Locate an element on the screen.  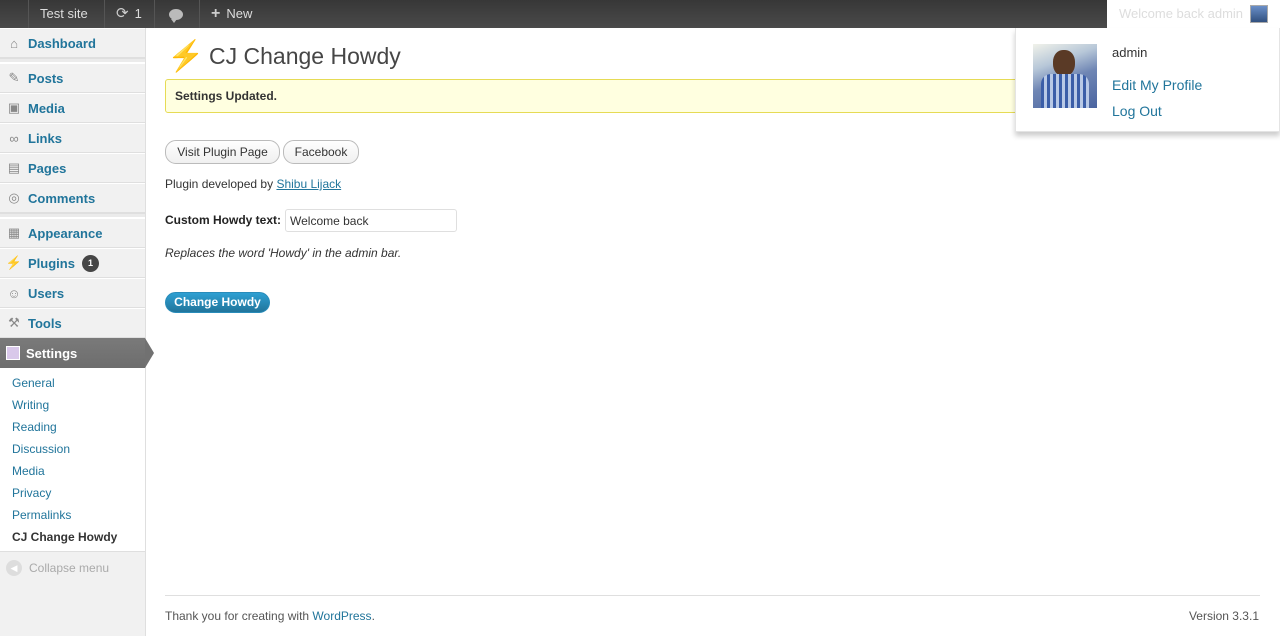
facebook-button: Facebook is located at coordinates (321, 152).